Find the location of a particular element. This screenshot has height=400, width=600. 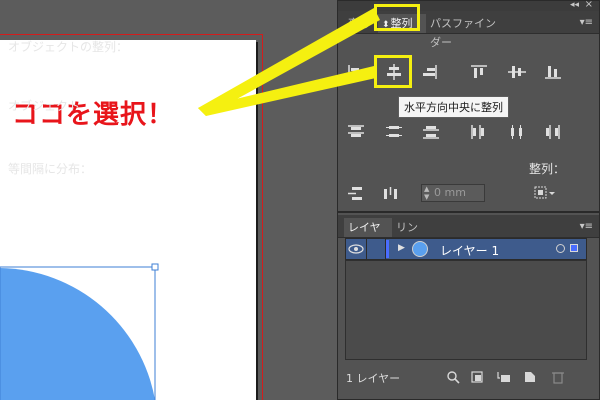

distribute-top-button is located at coordinates (356, 132).